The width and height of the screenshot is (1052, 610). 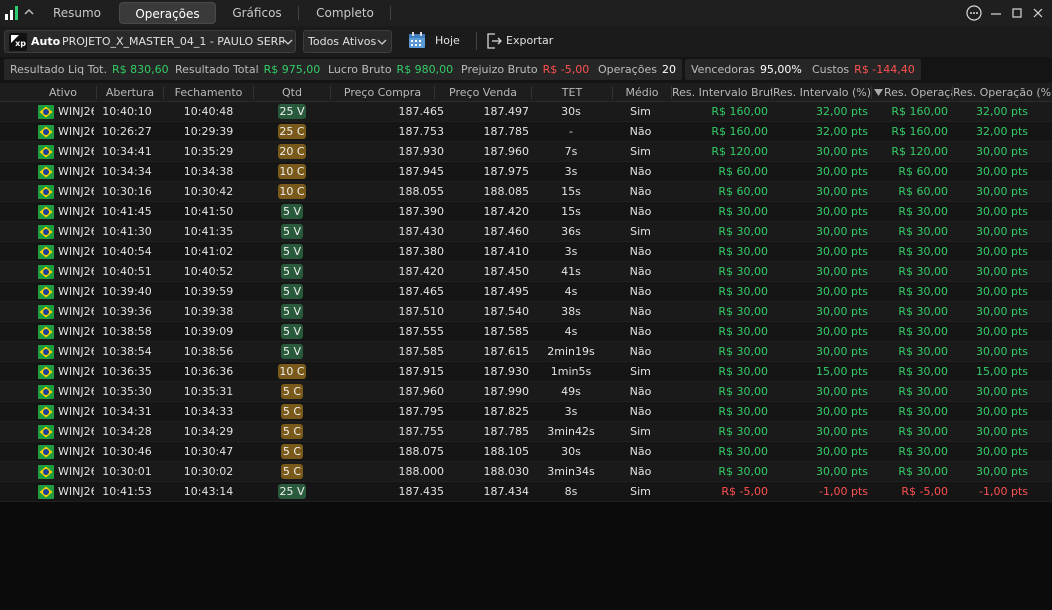 What do you see at coordinates (506, 151) in the screenshot?
I see `cell-preco-venda: 187.960` at bounding box center [506, 151].